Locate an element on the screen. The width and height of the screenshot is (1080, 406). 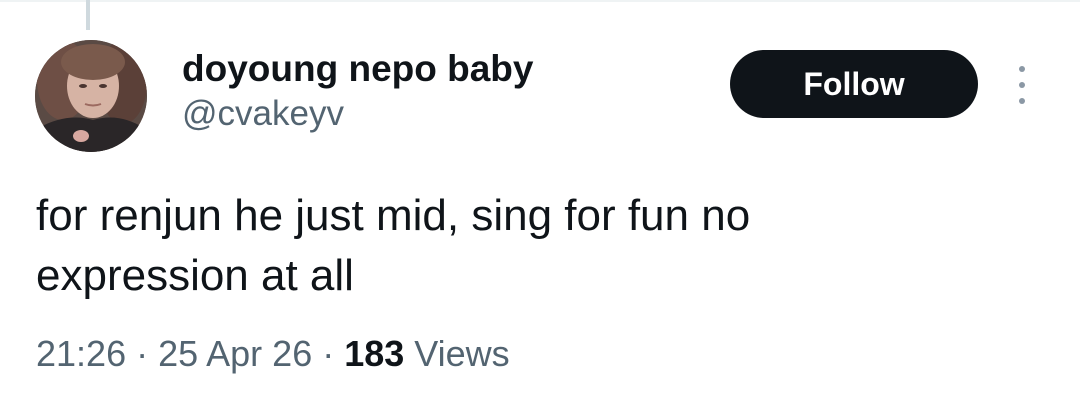
tweet-meta: 21:26 · 25 Apr 26 · 183 Views is located at coordinates (273, 354).